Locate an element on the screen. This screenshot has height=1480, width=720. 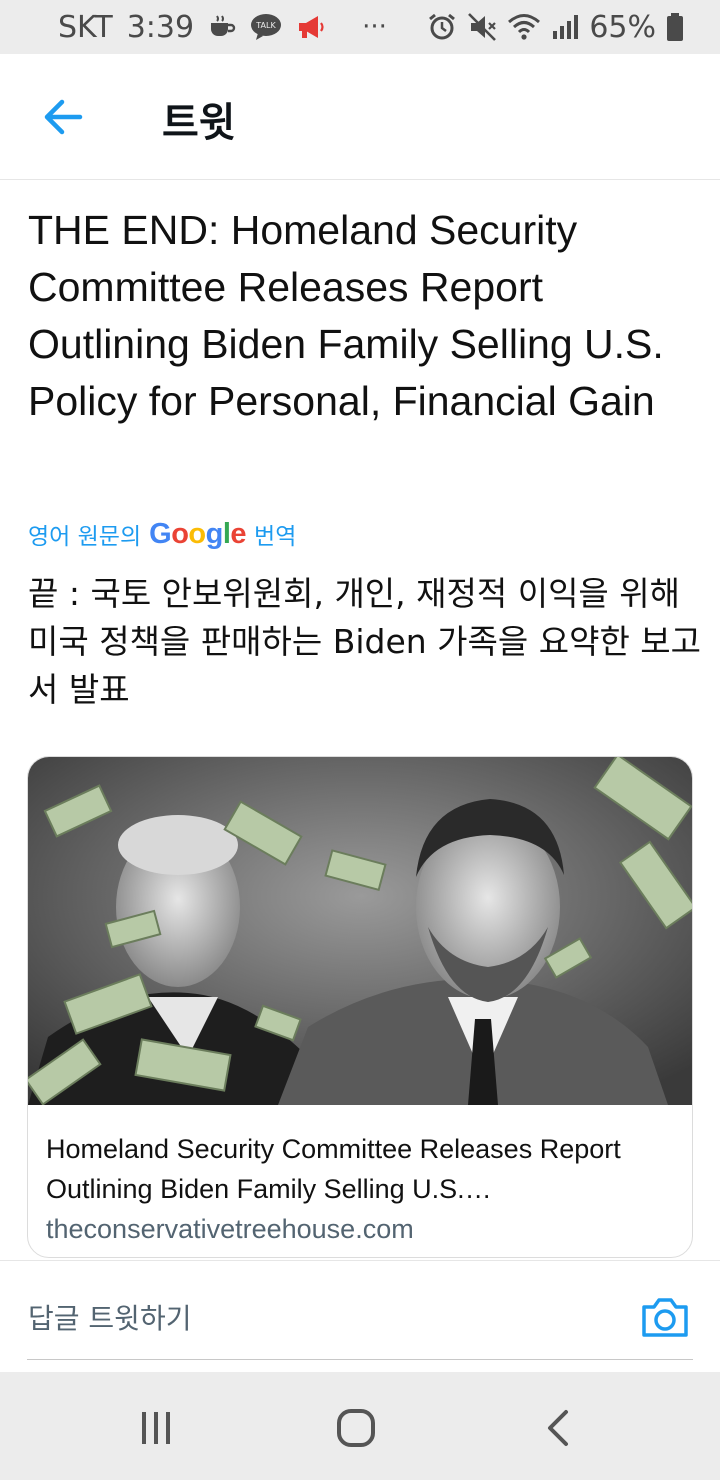
status-right: 65% is located at coordinates (555, 27).